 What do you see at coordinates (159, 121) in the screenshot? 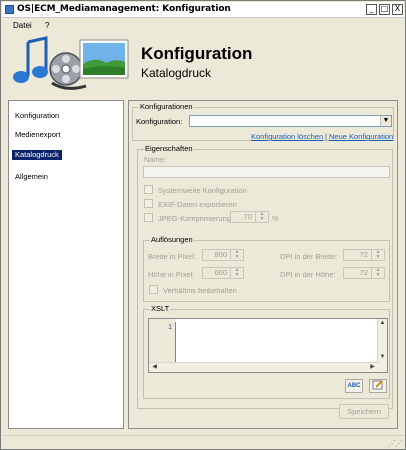
I see `konfiguration-label: Konfiguration:` at bounding box center [159, 121].